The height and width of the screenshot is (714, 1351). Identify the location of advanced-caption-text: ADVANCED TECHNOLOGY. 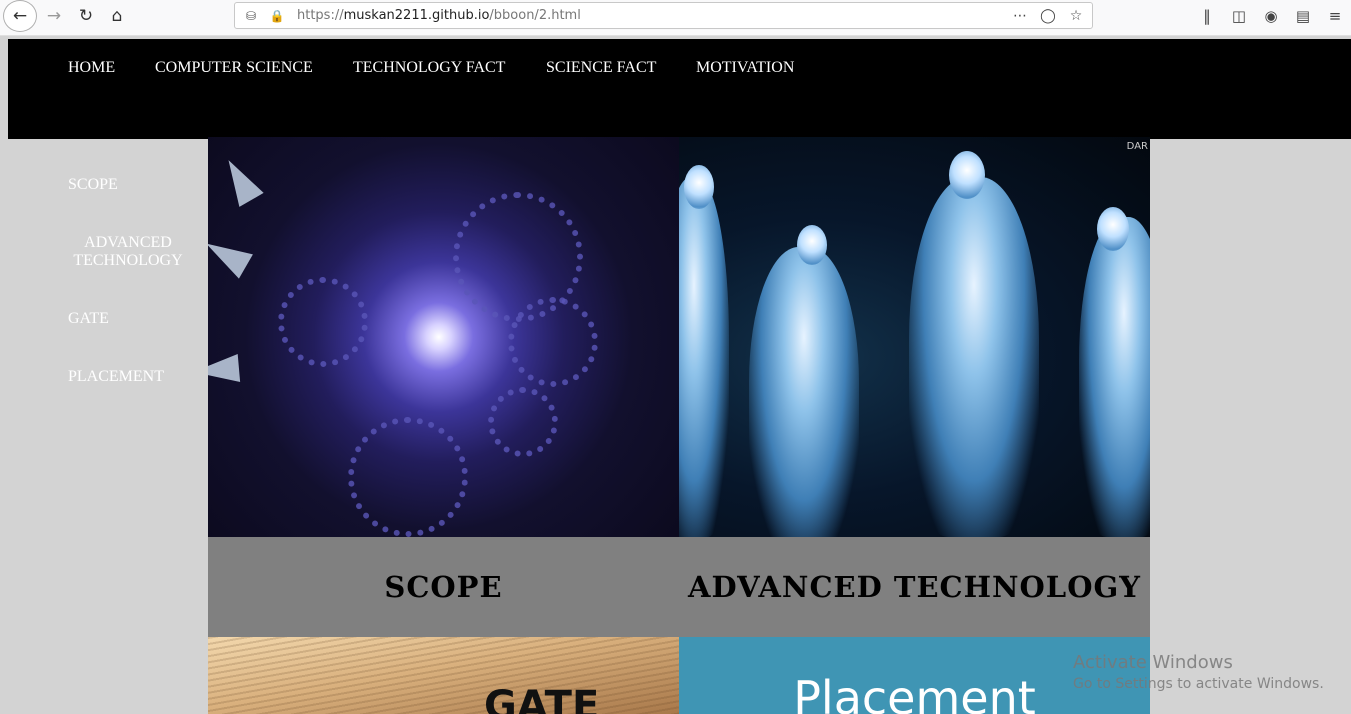
(914, 587).